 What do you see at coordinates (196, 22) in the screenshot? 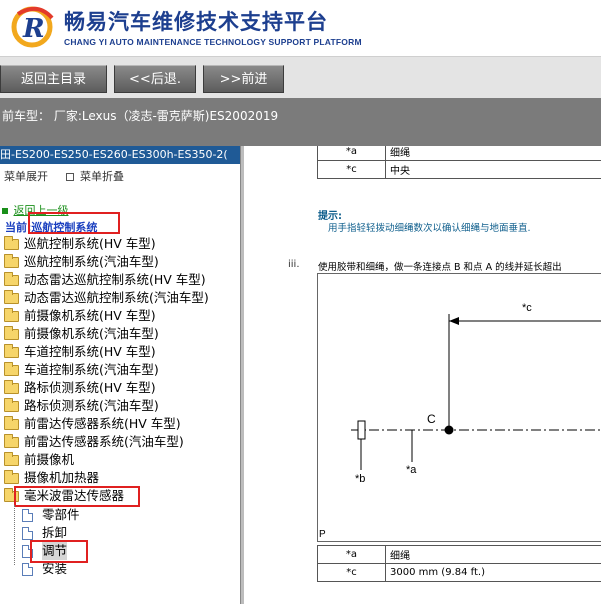
I see `site-title: 畅易汽车维修技术支持平台` at bounding box center [196, 22].